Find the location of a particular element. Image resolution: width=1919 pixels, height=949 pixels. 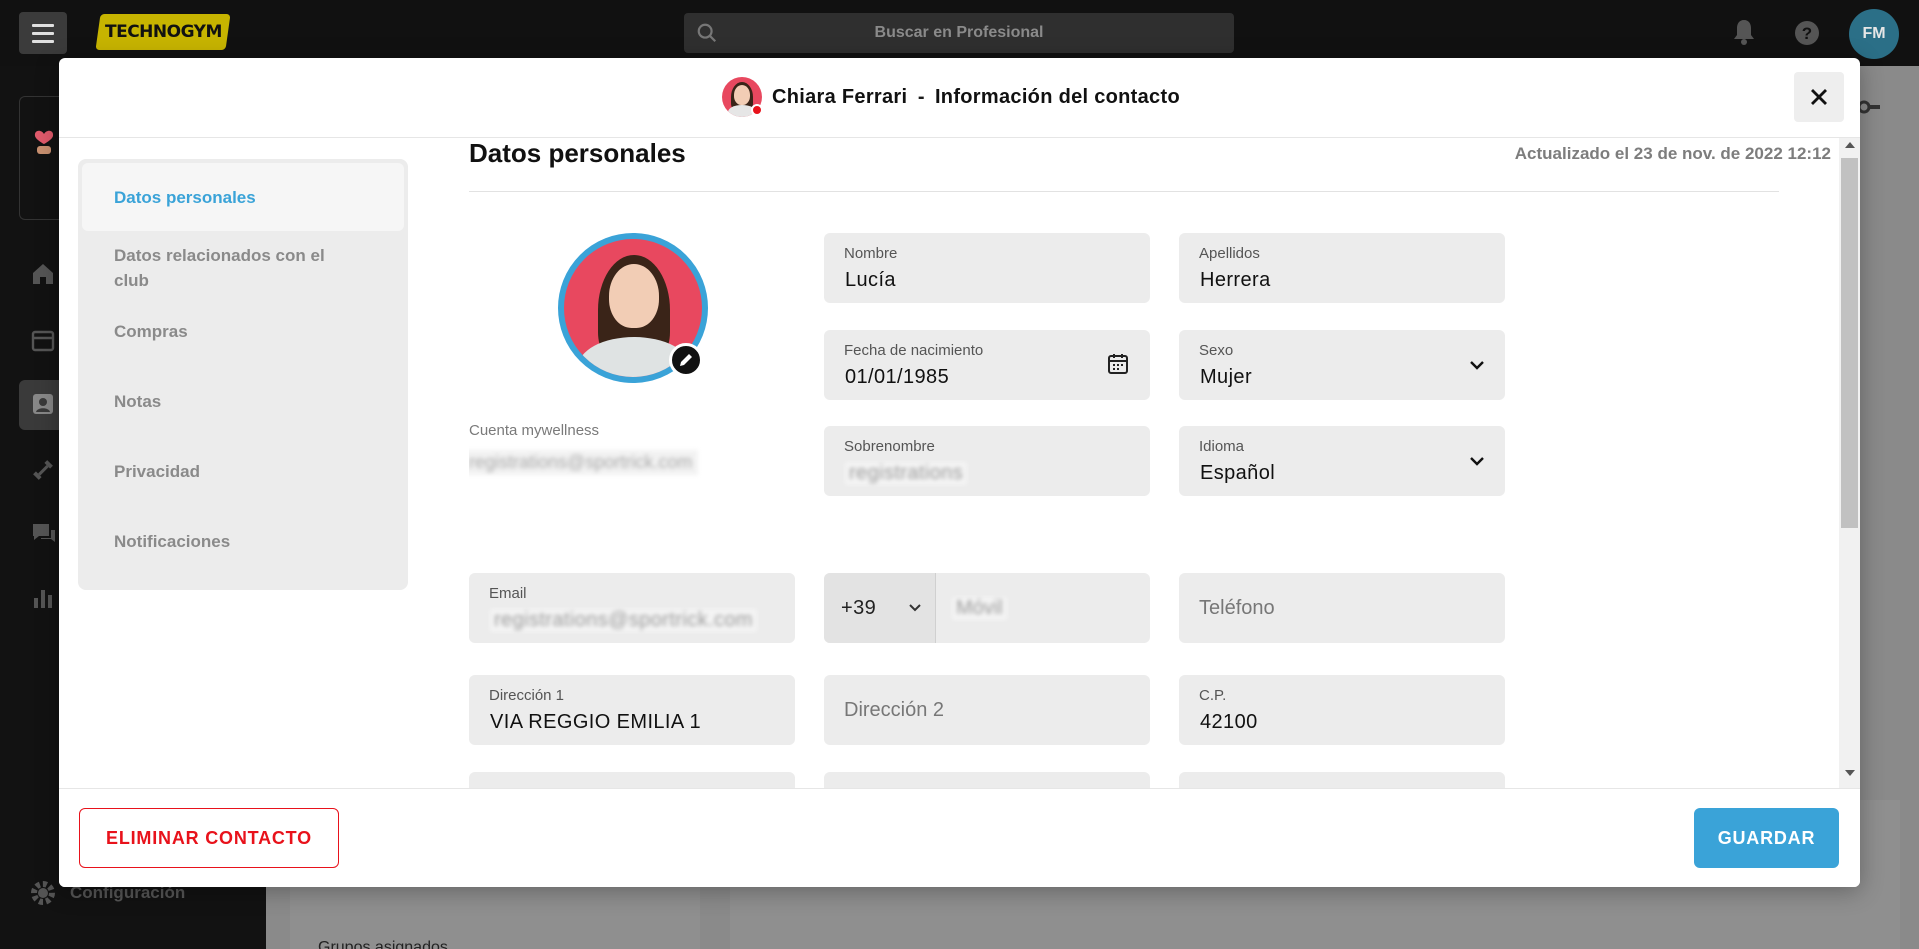

phone-prefix-value: +39 is located at coordinates (859, 608).